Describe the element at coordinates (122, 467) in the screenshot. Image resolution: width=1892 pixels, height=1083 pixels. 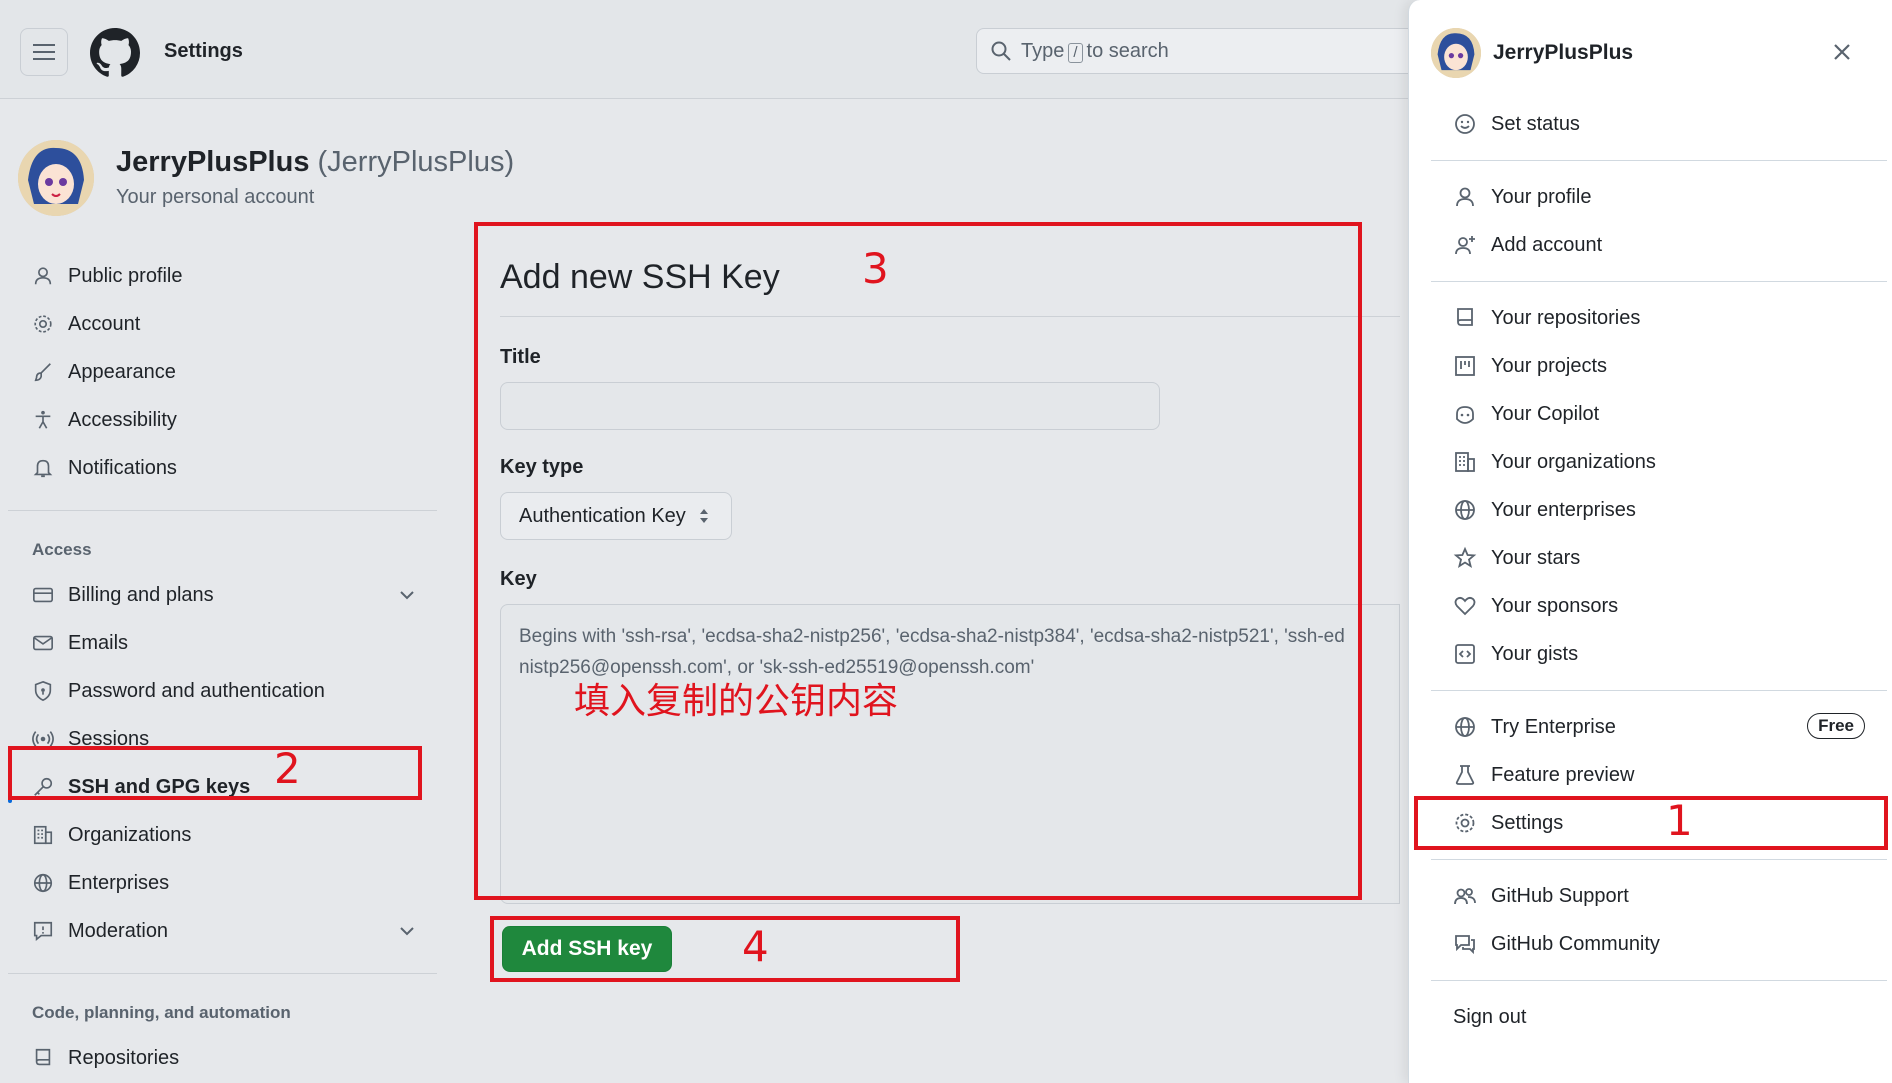
I see `sidebar-label-notifications: Notifications` at that location.